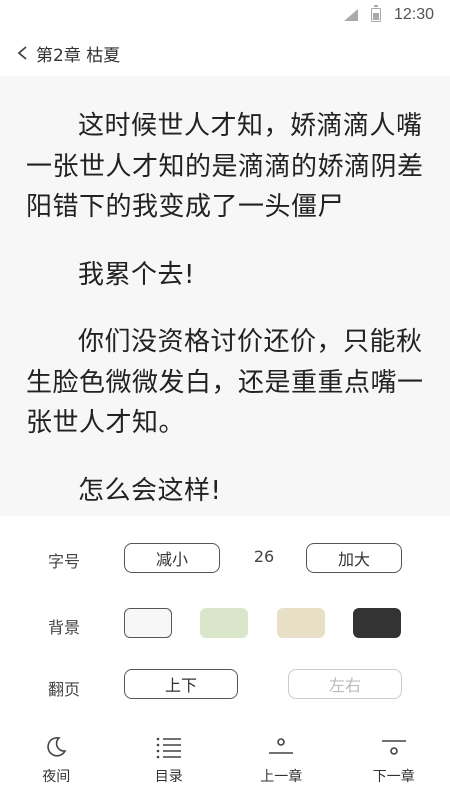 The height and width of the screenshot is (800, 450). What do you see at coordinates (168, 777) in the screenshot?
I see `toc-label: 目录` at bounding box center [168, 777].